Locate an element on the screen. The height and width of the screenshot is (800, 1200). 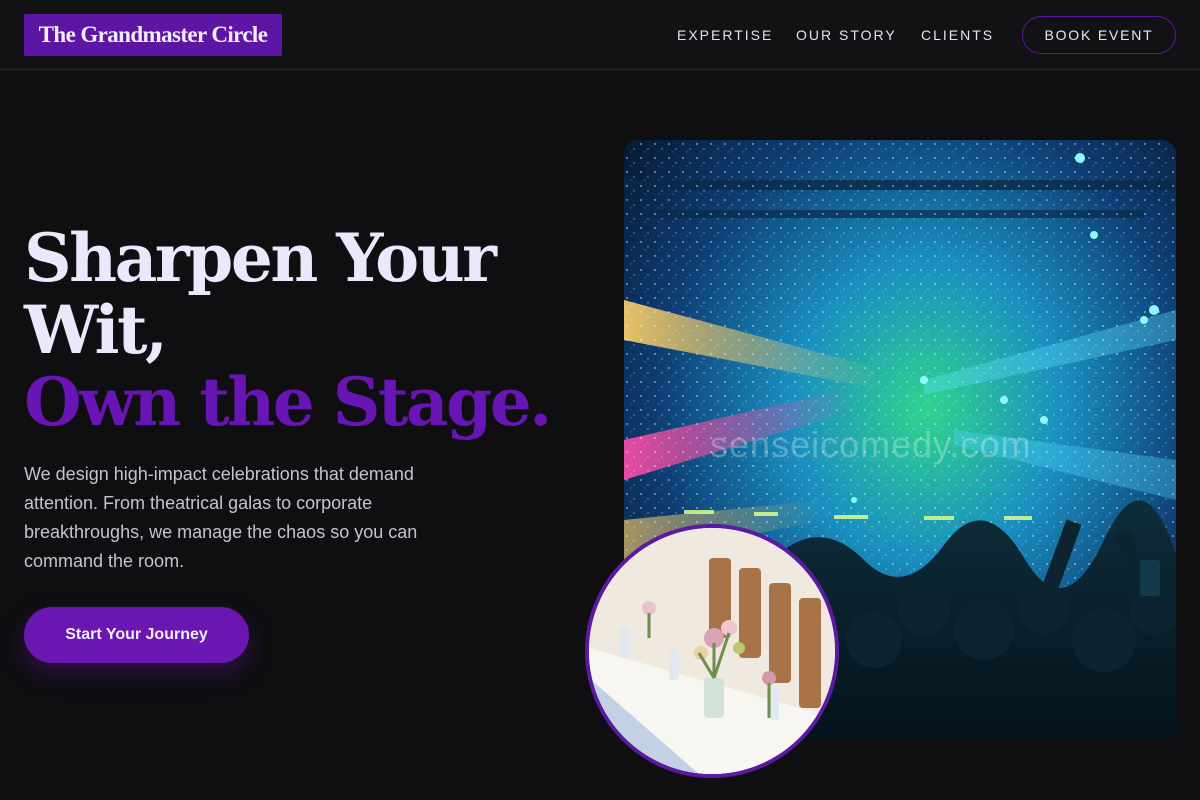
hero-title-line-1: Sharpen Your Wit, is located at coordinates (260, 294).